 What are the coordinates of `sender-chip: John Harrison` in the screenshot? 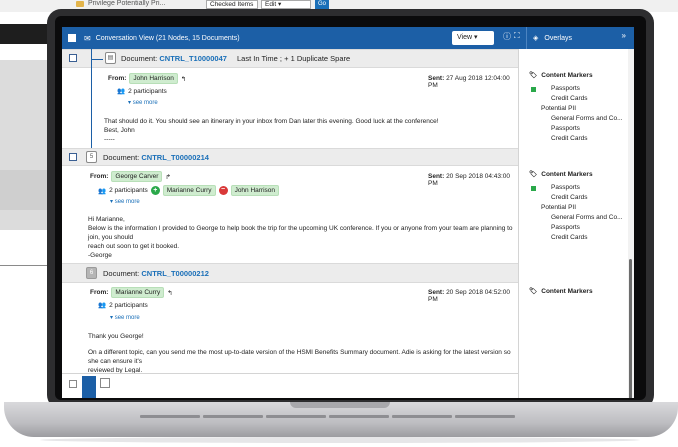 It's located at (153, 78).